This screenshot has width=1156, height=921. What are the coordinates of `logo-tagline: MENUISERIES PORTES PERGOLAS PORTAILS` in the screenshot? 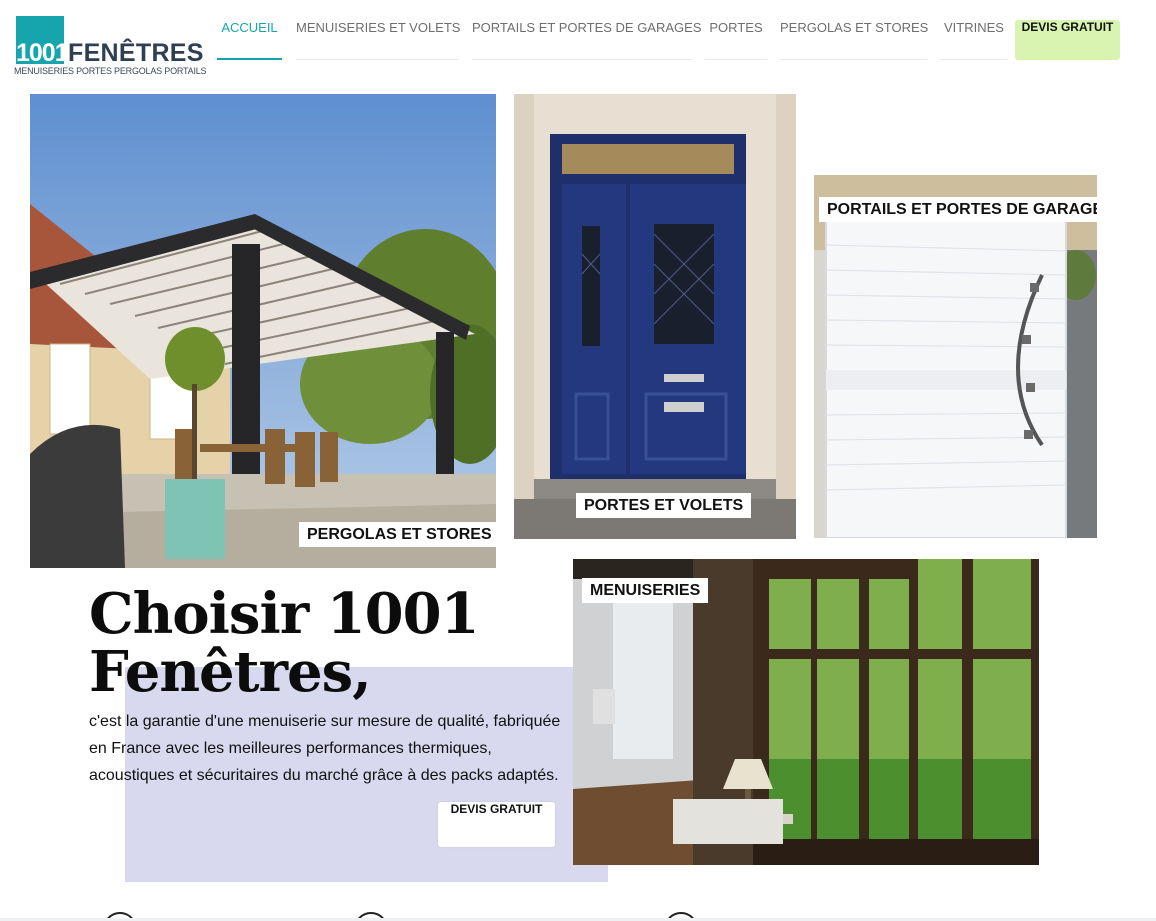 It's located at (110, 71).